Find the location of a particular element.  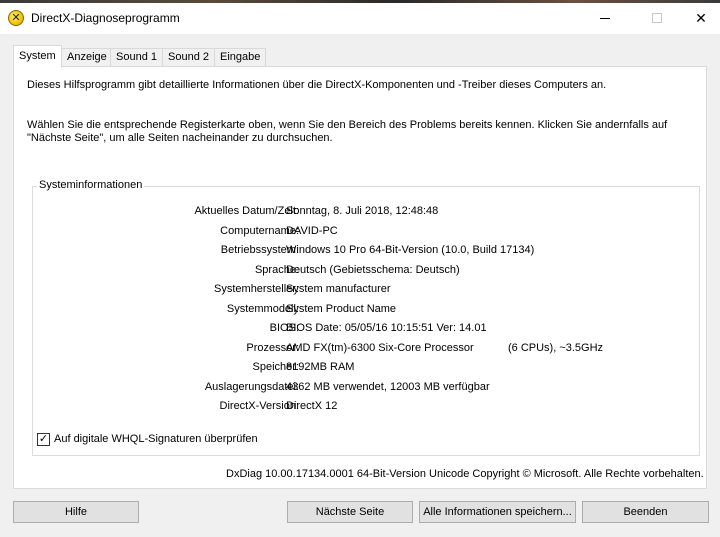

info-row-directx: DirectX-Version: DirectX 12 is located at coordinates (367, 408).